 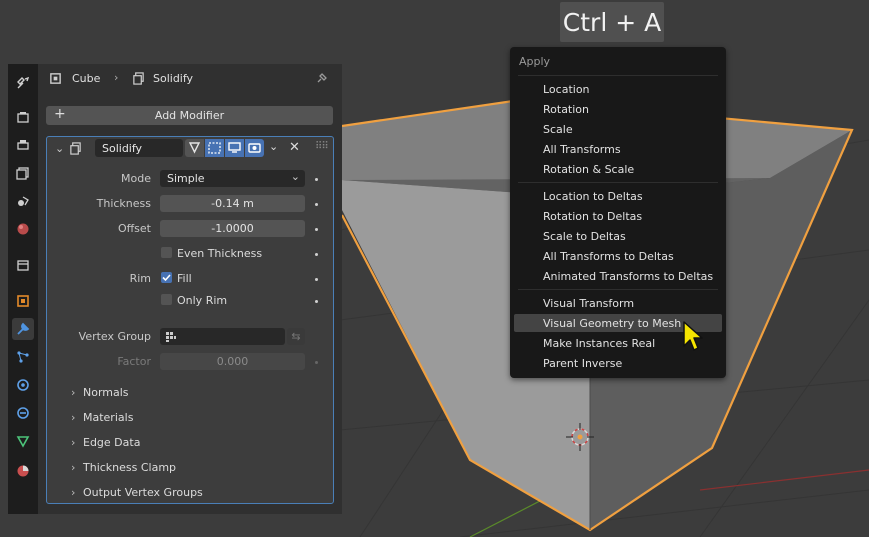 What do you see at coordinates (23, 289) in the screenshot?
I see `properties-tab-bar` at bounding box center [23, 289].